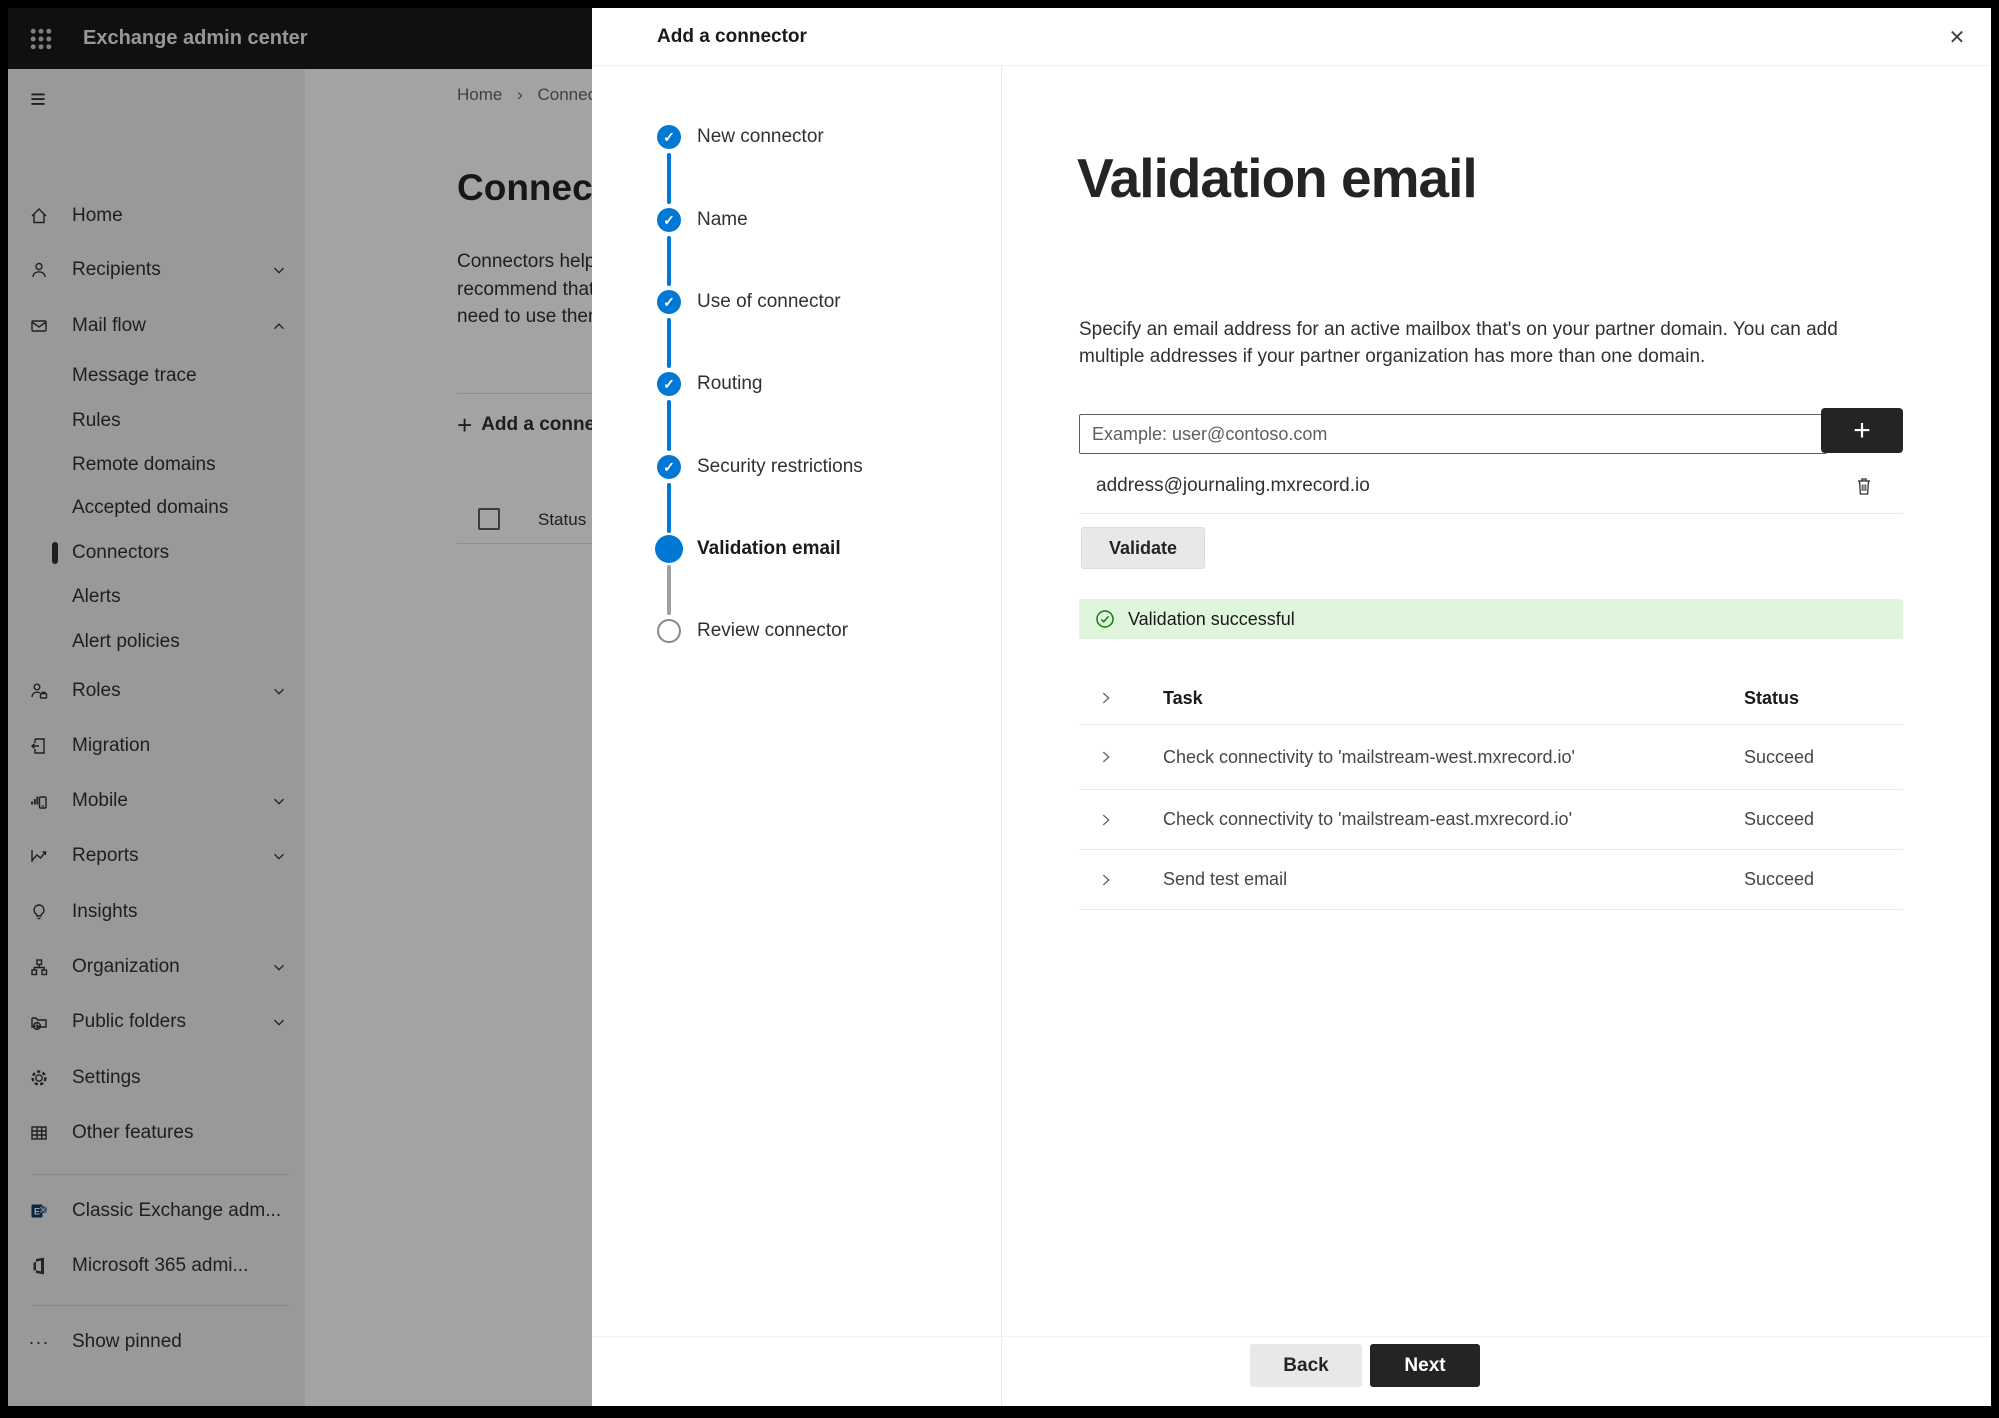  Describe the element at coordinates (1425, 1365) in the screenshot. I see `next-button: Next` at that location.